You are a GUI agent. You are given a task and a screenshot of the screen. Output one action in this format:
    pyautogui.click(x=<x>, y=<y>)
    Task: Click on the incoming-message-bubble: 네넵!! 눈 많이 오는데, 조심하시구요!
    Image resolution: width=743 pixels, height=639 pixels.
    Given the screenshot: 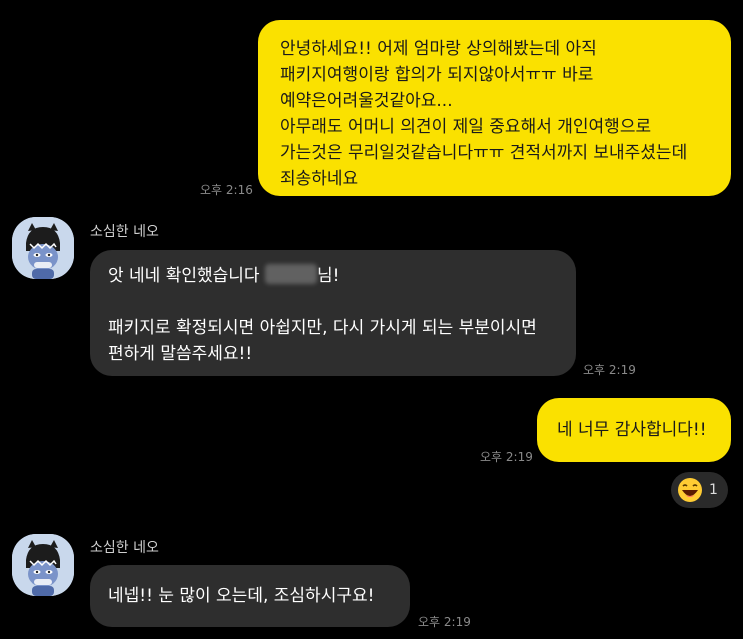 What is the action you would take?
    pyautogui.click(x=250, y=596)
    